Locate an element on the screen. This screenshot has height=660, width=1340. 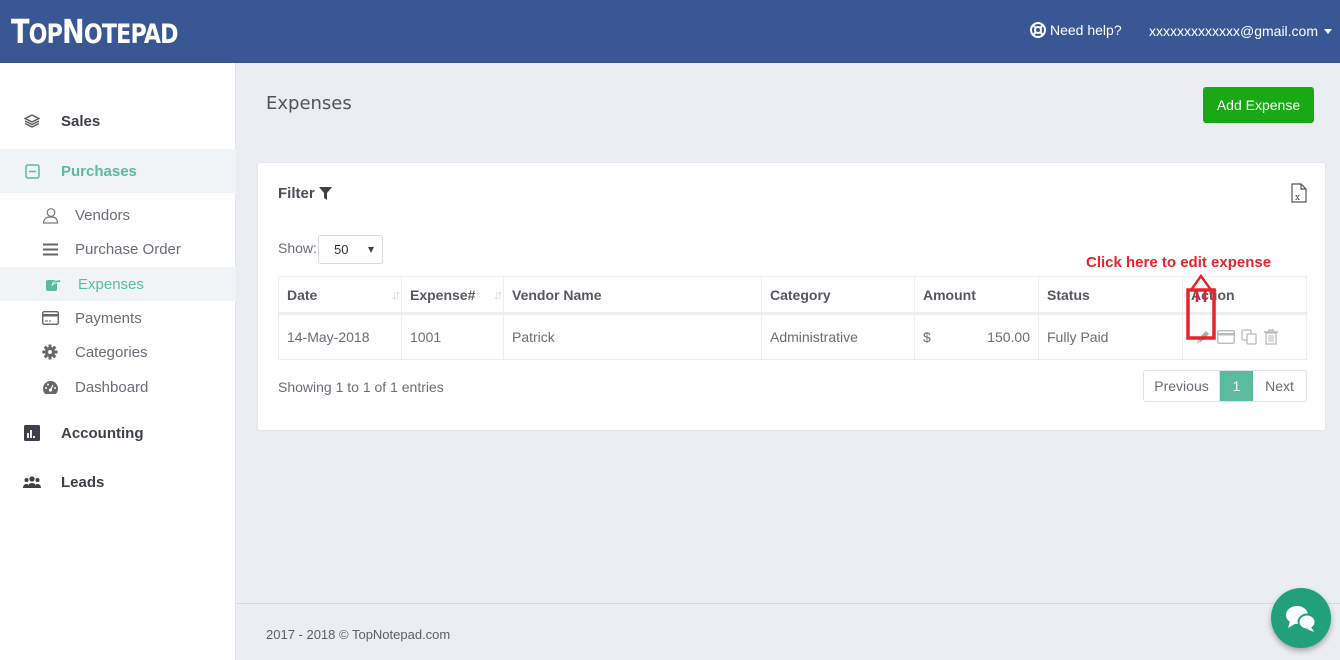
filter-label: Filter is located at coordinates (296, 193).